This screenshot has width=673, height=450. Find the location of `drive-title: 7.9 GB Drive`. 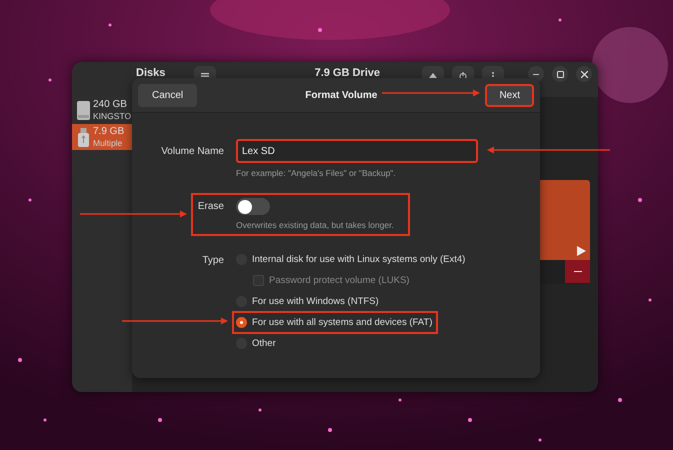

drive-title: 7.9 GB Drive is located at coordinates (347, 73).